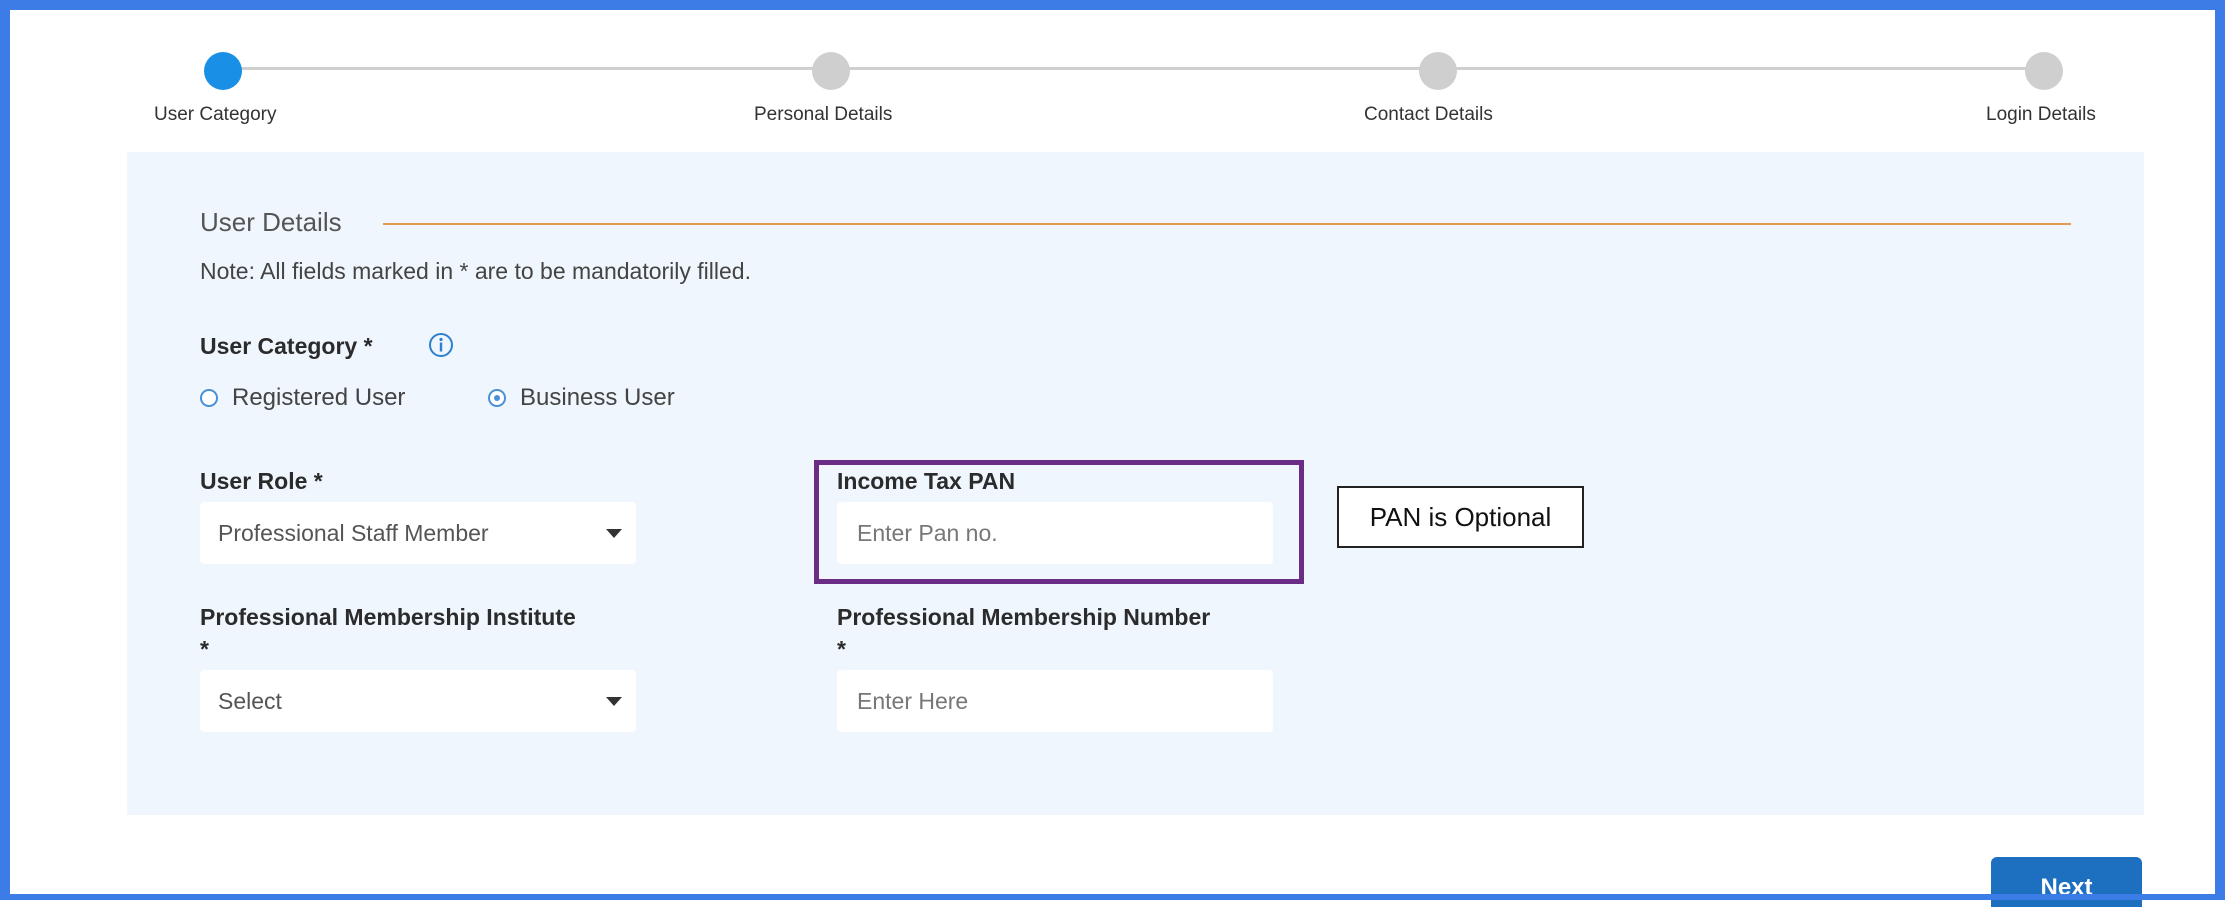 Image resolution: width=2225 pixels, height=907 pixels. I want to click on step-label-login-details: Login Details, so click(2041, 114).